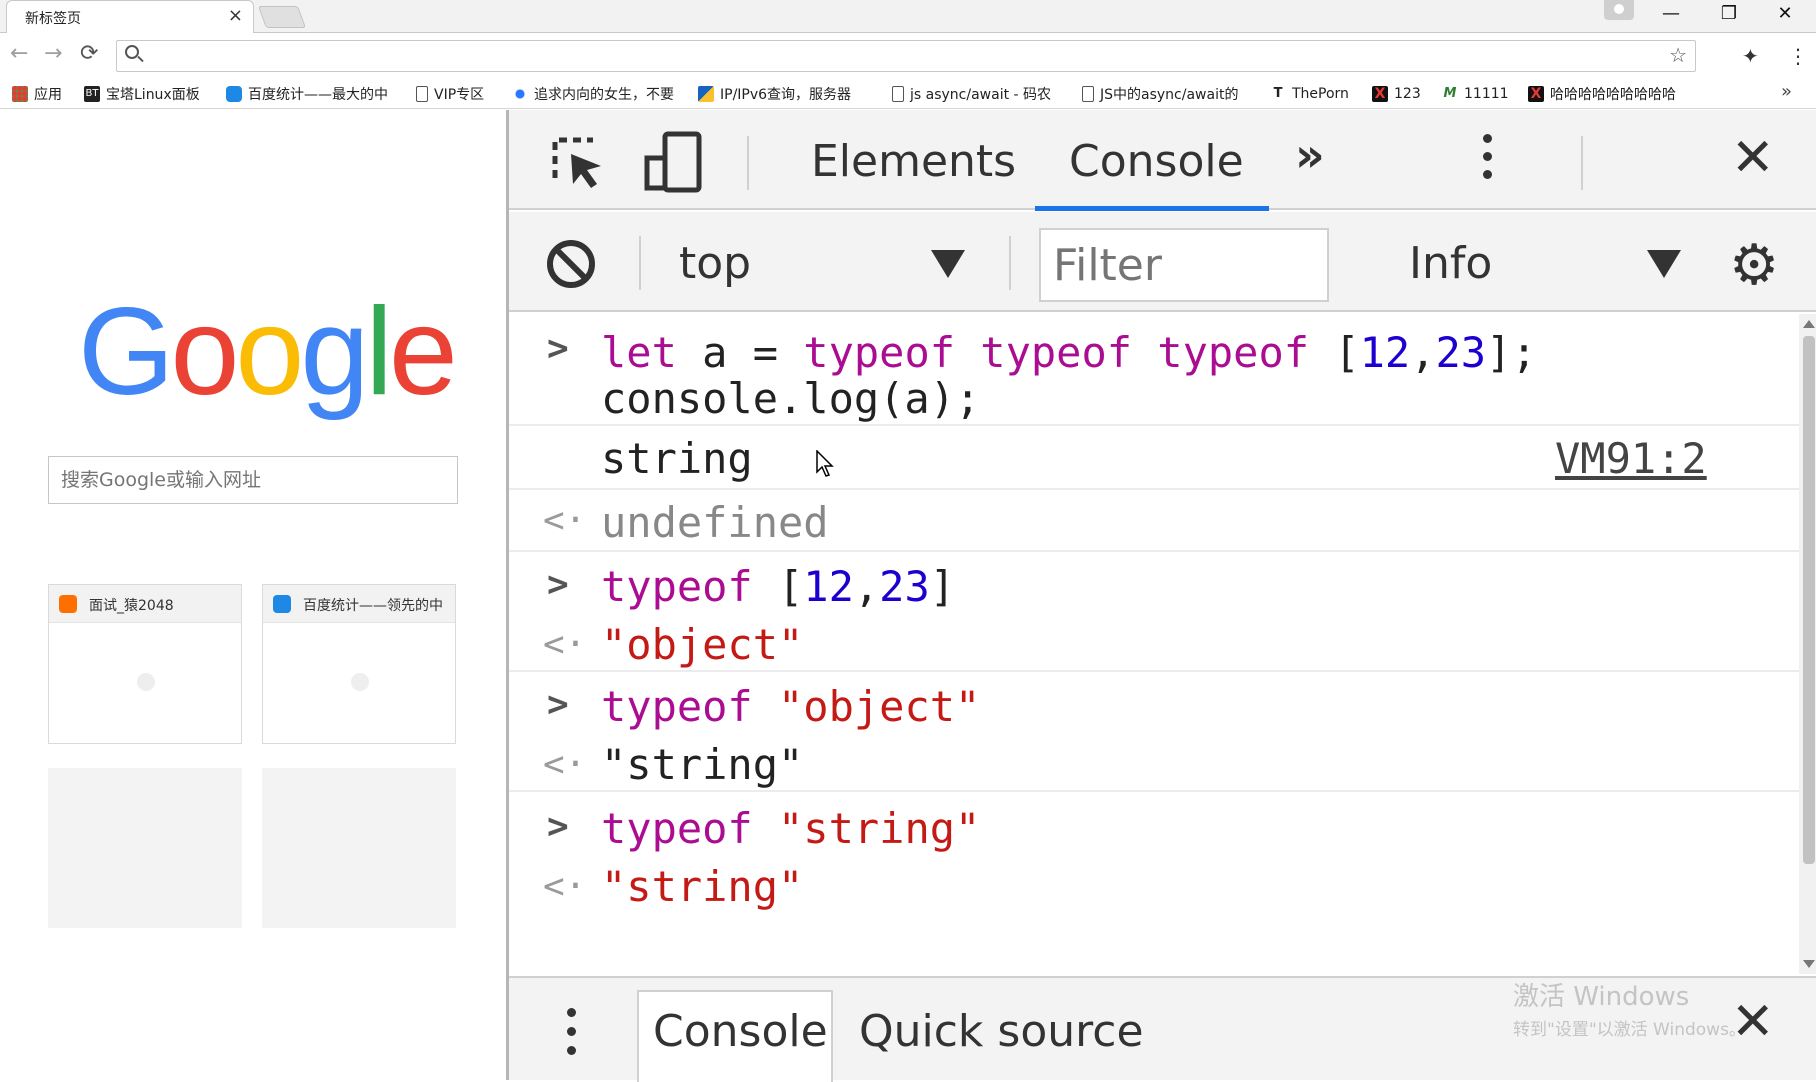 Image resolution: width=1816 pixels, height=1082 pixels. What do you see at coordinates (19, 53) in the screenshot?
I see `back-icon: ←` at bounding box center [19, 53].